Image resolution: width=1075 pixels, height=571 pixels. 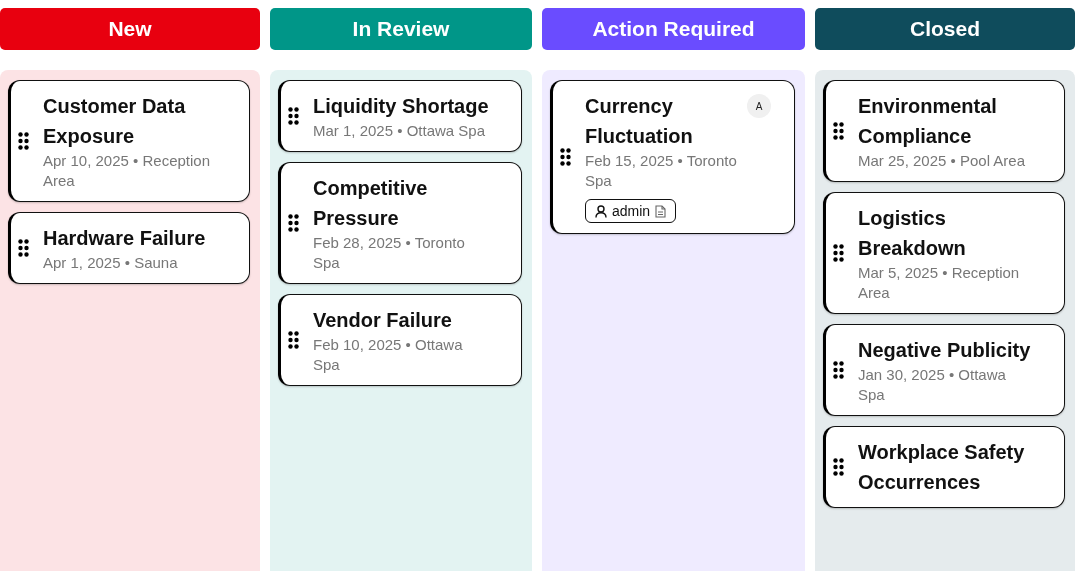 What do you see at coordinates (945, 29) in the screenshot?
I see `column-header: Closed` at bounding box center [945, 29].